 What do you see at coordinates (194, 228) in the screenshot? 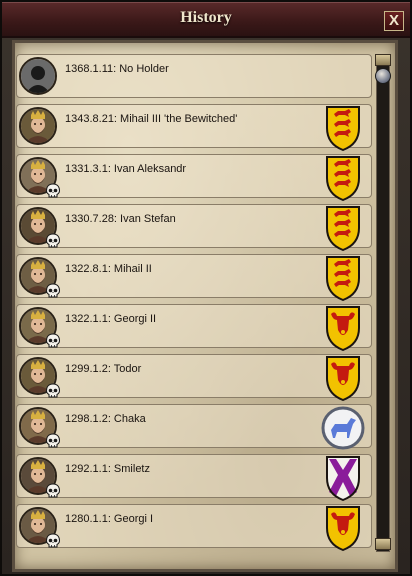
I see `history-row: 1330.7.28: Ivan Stefan` at bounding box center [194, 228].